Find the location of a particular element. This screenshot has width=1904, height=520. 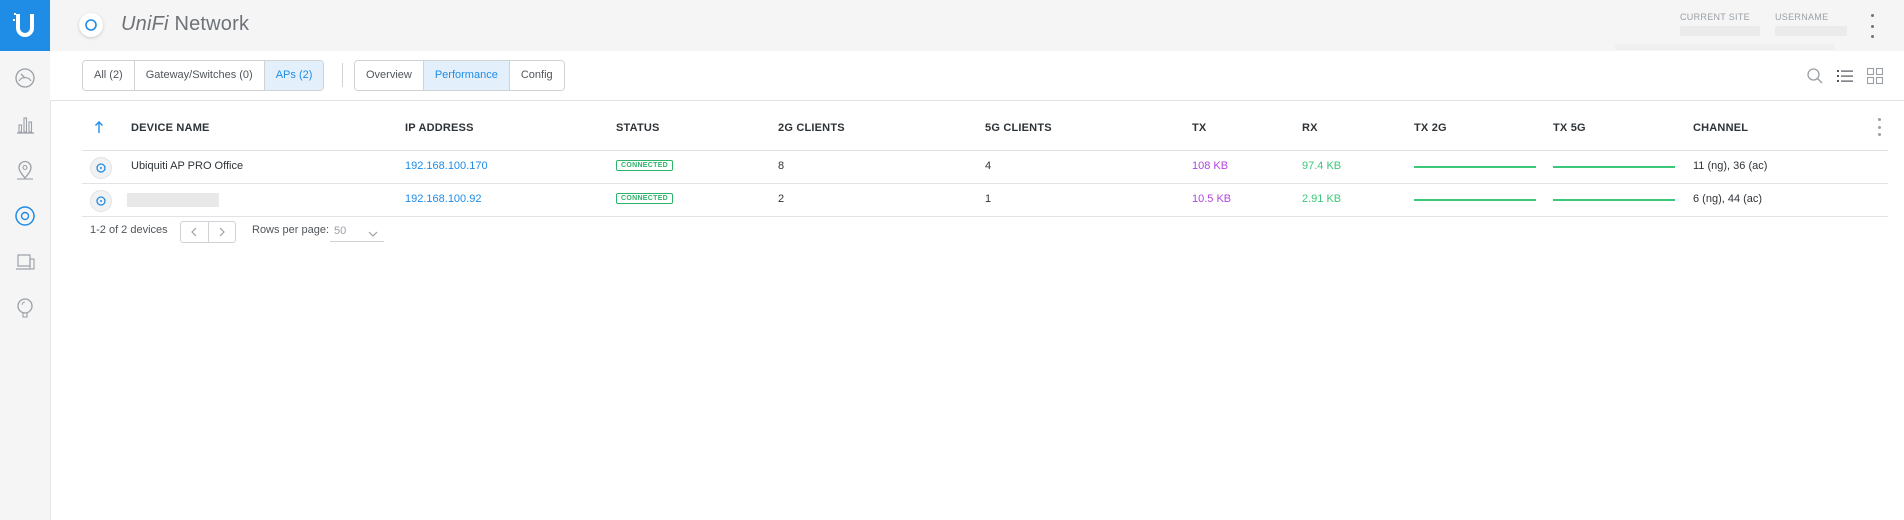

search-icon is located at coordinates (1815, 76).